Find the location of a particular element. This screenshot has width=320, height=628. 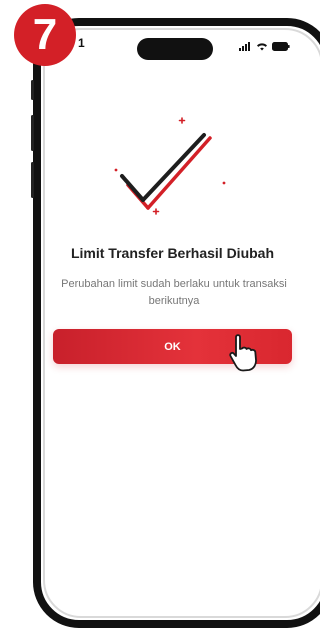

step-badge: 7 is located at coordinates (45, 35).